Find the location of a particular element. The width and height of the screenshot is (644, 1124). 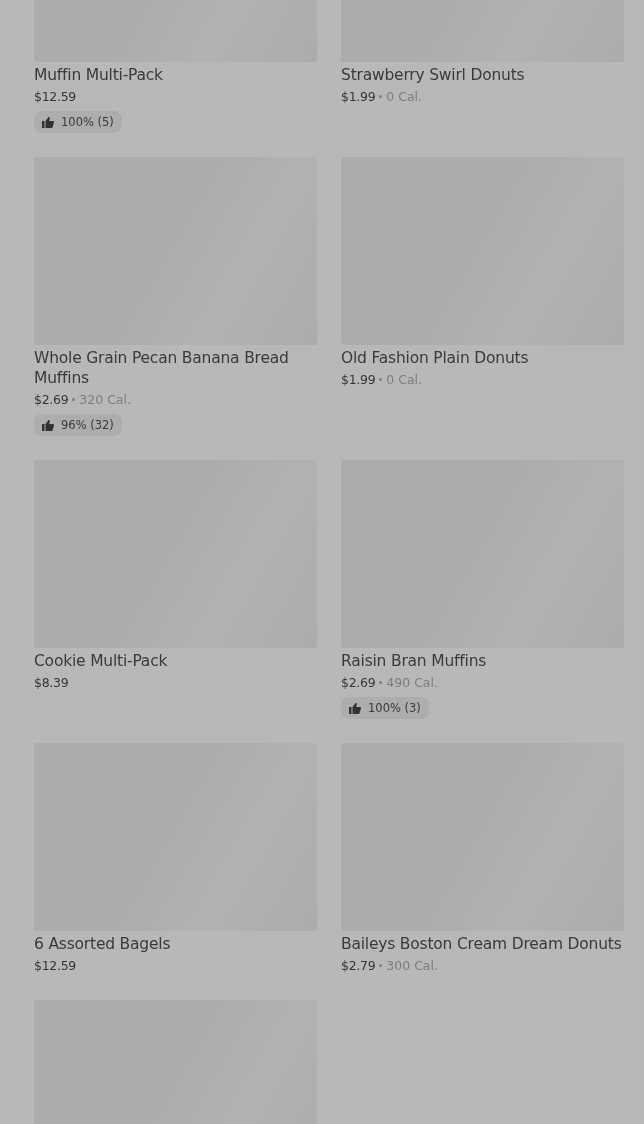

calories: 490 Cal. is located at coordinates (412, 682).